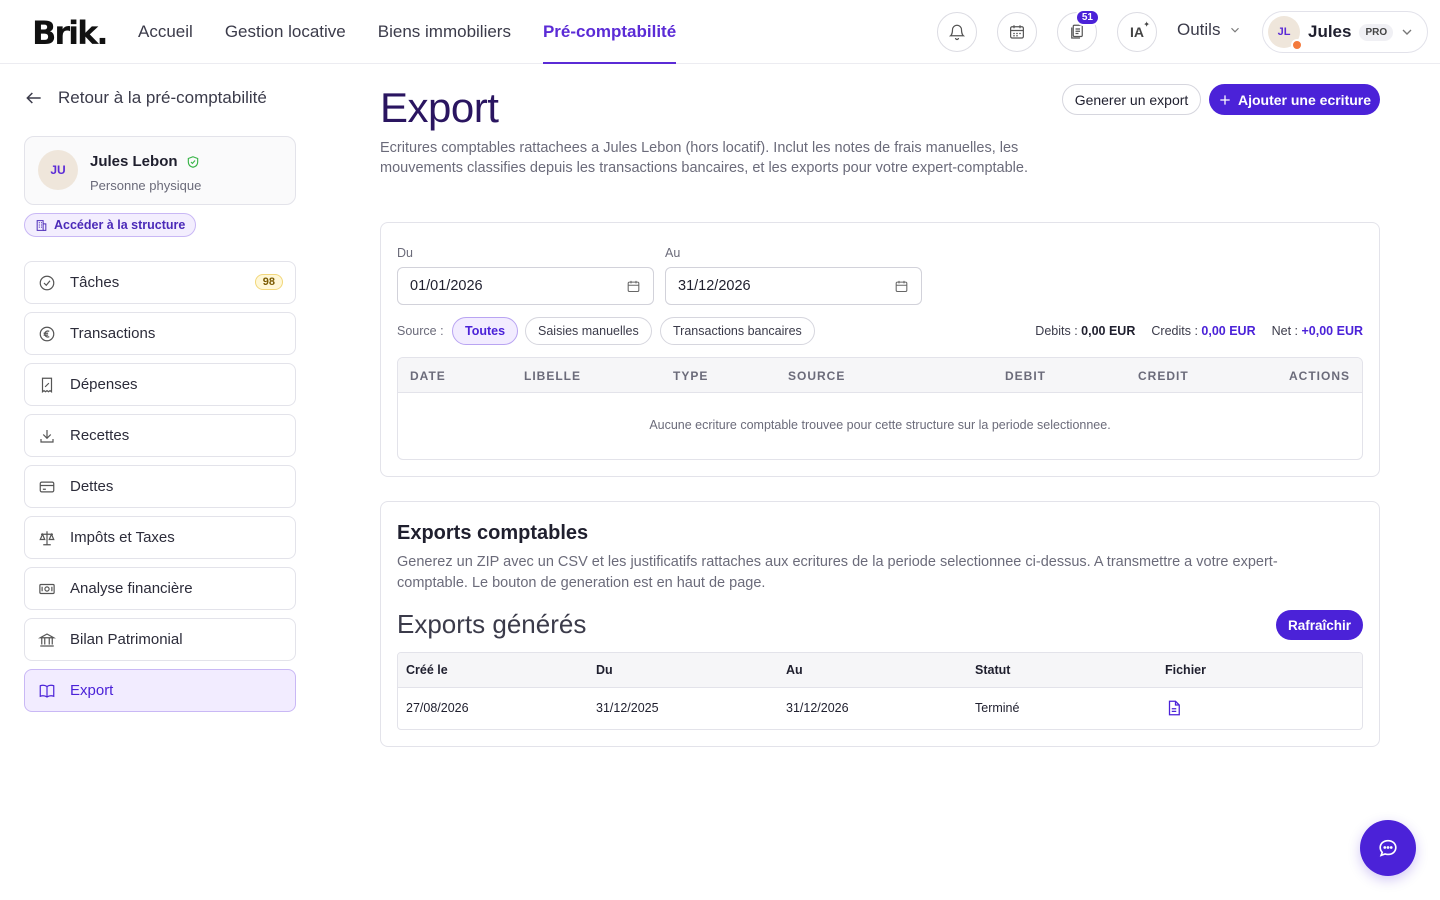 The height and width of the screenshot is (900, 1440). I want to click on nav-biens-immobiliers: Biens immobiliers, so click(444, 32).